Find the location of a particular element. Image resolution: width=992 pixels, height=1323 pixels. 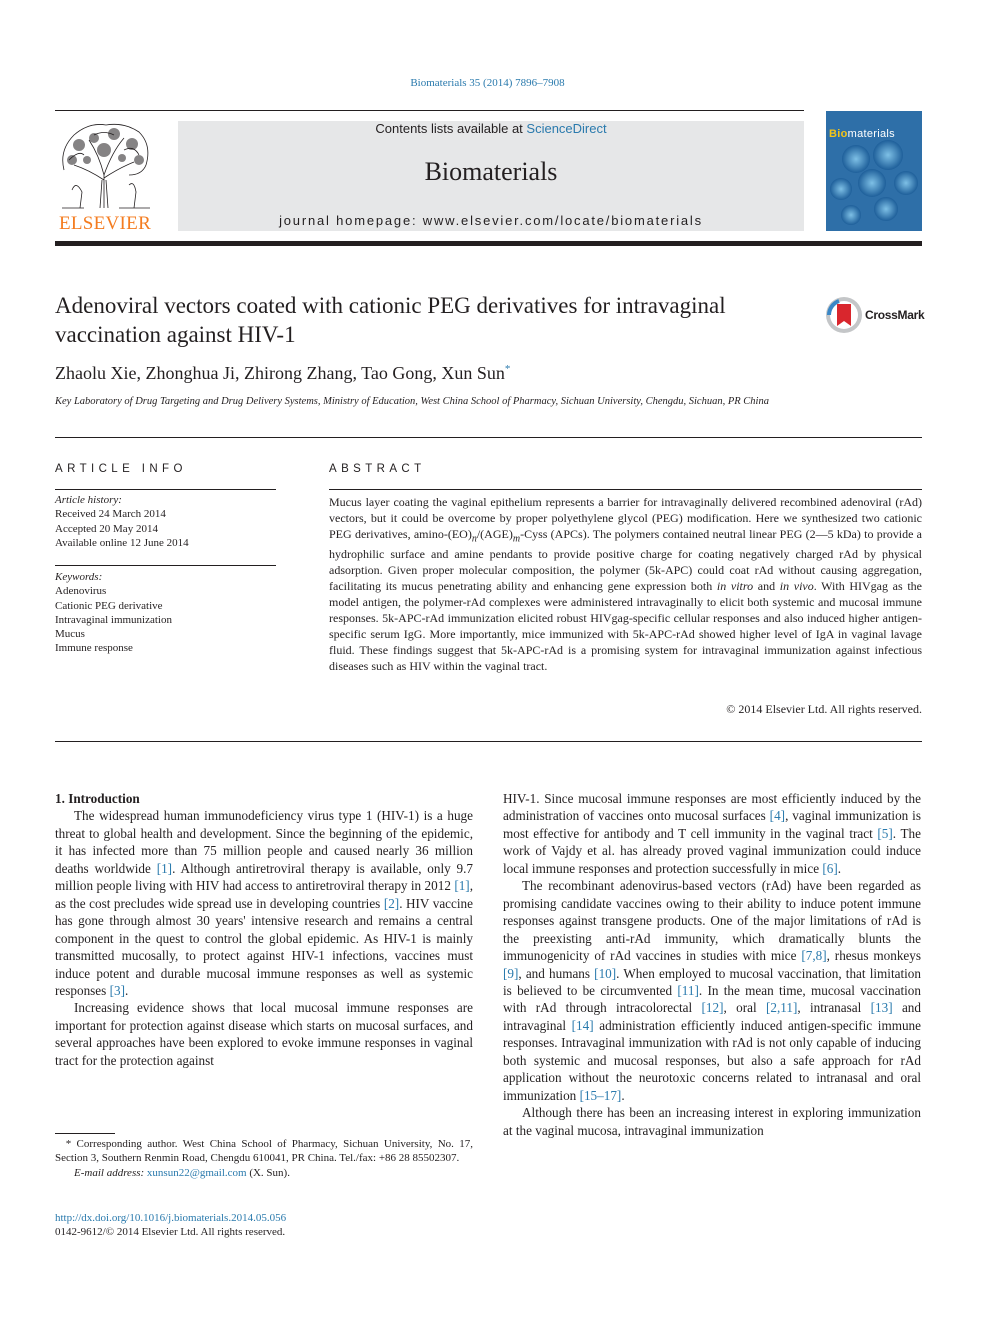

keyword-item: Intravaginal immunization is located at coordinates (113, 619).